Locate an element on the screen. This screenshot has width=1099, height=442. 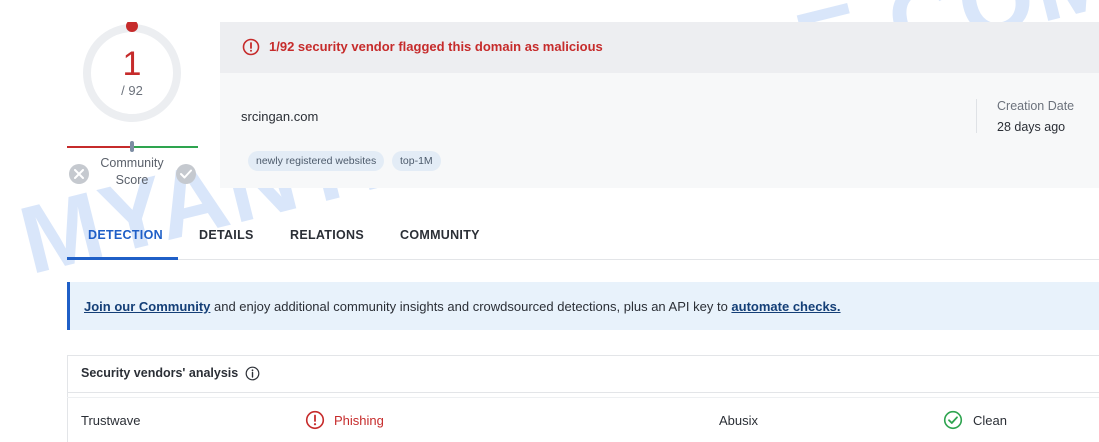
domain-name: srcingan.com is located at coordinates (280, 116).